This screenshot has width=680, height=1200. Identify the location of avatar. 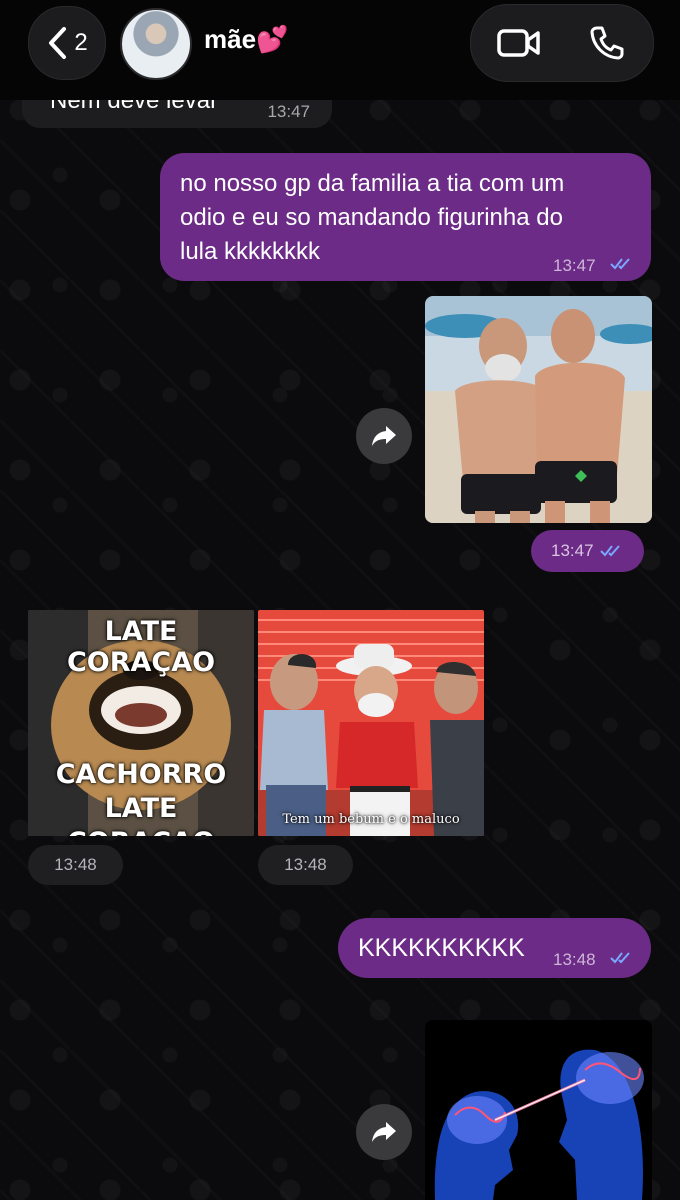
(156, 44).